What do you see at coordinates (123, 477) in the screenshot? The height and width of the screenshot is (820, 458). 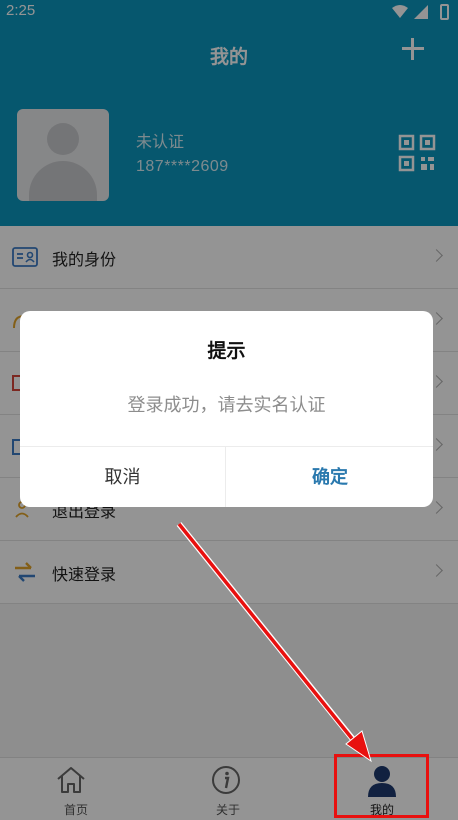 I see `cancel-button: 取消` at bounding box center [123, 477].